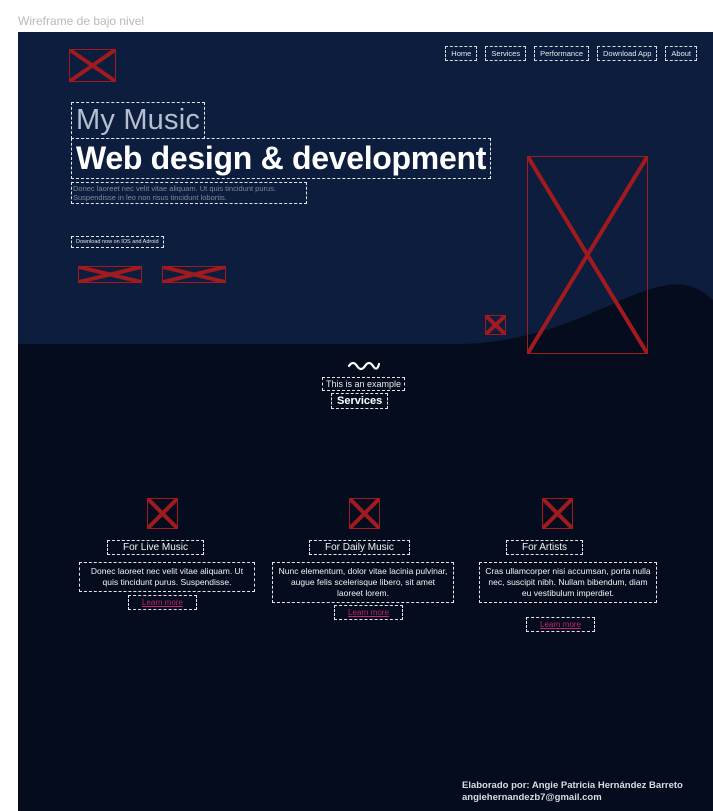  Describe the element at coordinates (117, 242) in the screenshot. I see `download-cta-text: Download now on IOS and Adroid` at that location.